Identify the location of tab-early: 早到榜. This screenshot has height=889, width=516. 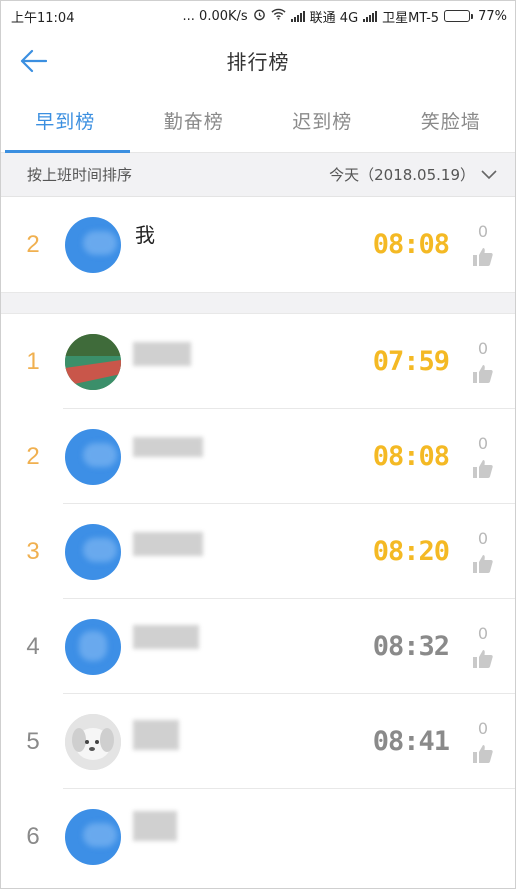
(65, 121).